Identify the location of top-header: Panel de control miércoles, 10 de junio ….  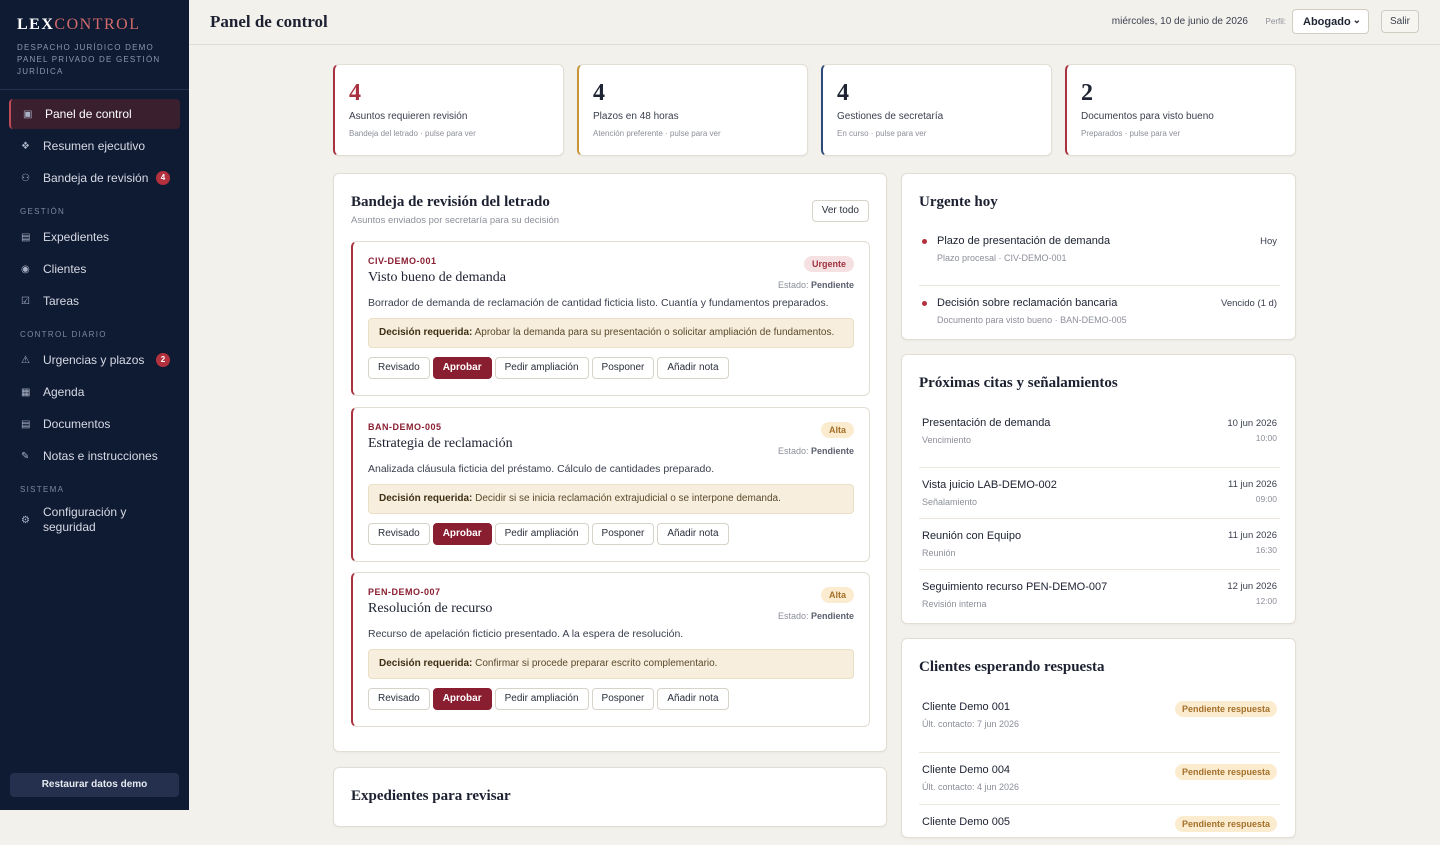
(814, 22).